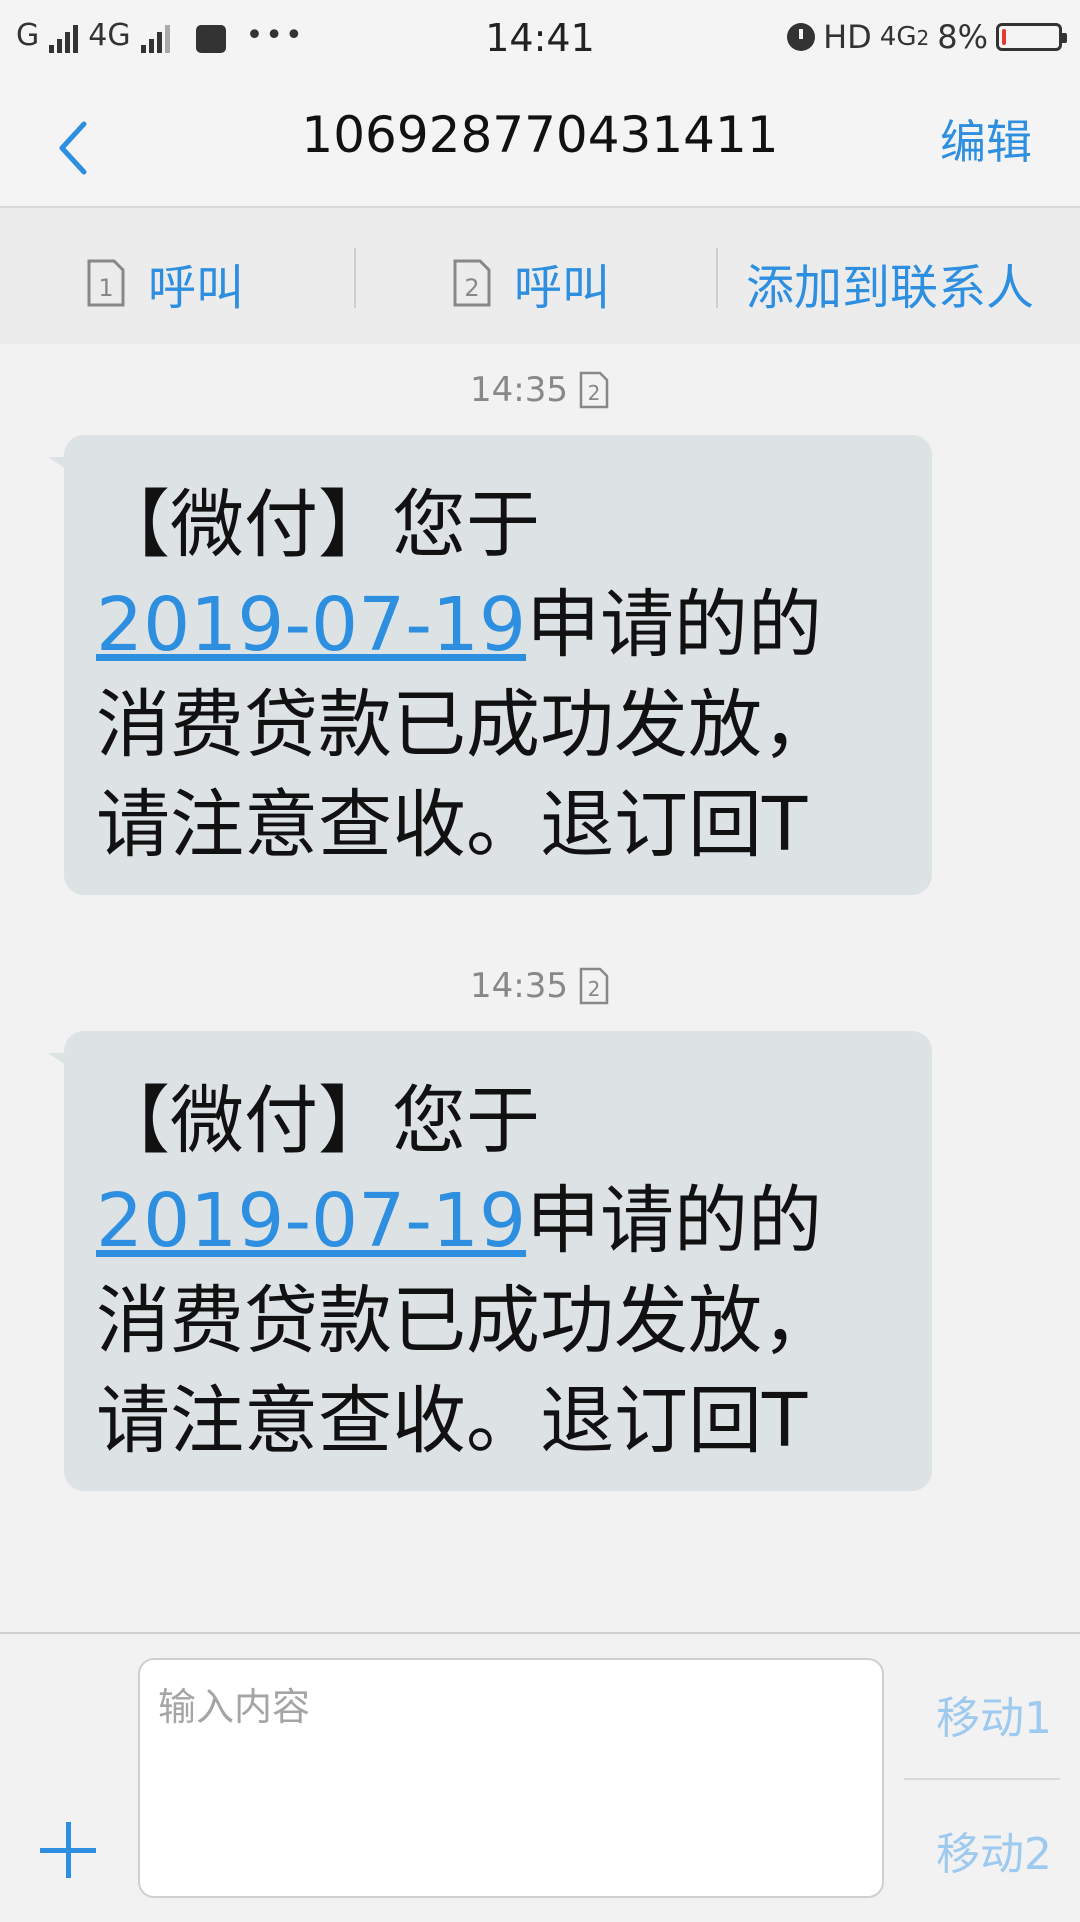 This screenshot has height=1922, width=1080. What do you see at coordinates (962, 37) in the screenshot?
I see `battery-percent: 8%` at bounding box center [962, 37].